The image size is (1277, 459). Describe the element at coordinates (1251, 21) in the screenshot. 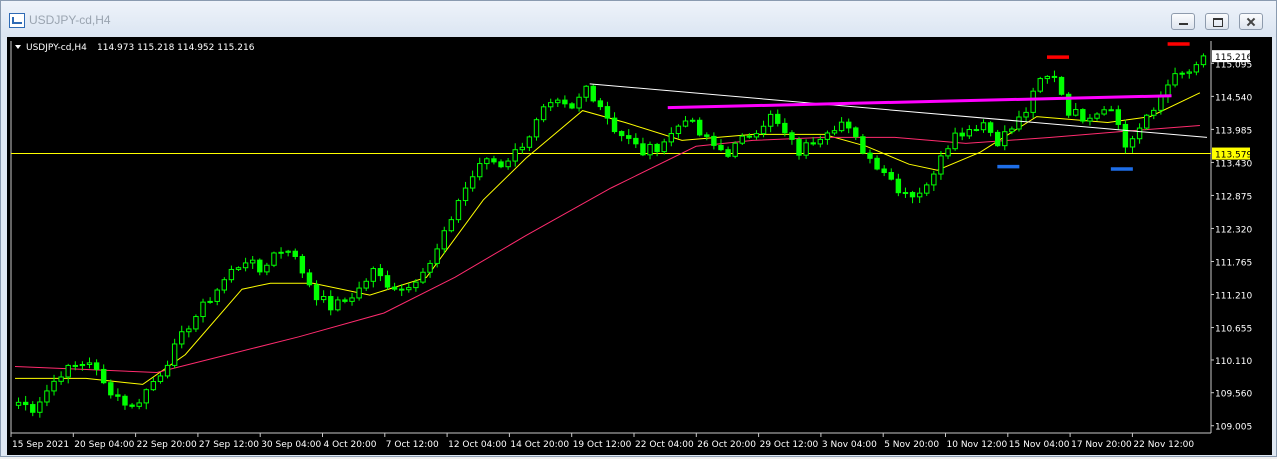

I see `close-button` at that location.